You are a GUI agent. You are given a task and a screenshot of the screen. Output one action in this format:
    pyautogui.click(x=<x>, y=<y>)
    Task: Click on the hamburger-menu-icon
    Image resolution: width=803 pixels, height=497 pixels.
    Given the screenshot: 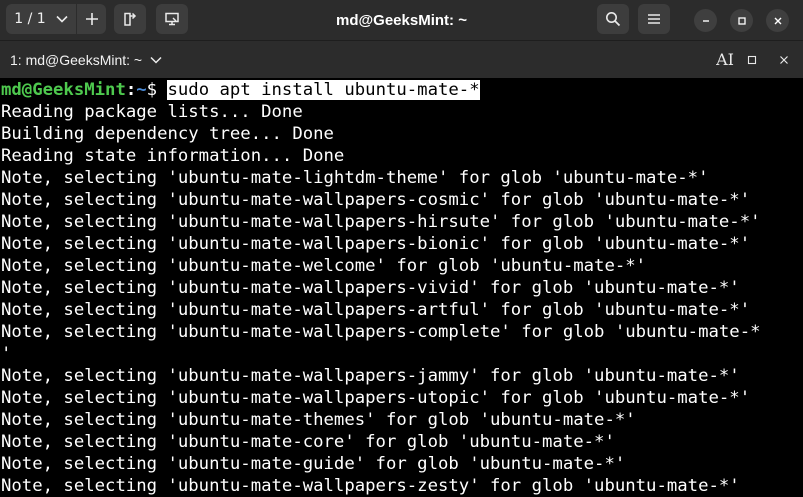 What is the action you would take?
    pyautogui.click(x=654, y=19)
    